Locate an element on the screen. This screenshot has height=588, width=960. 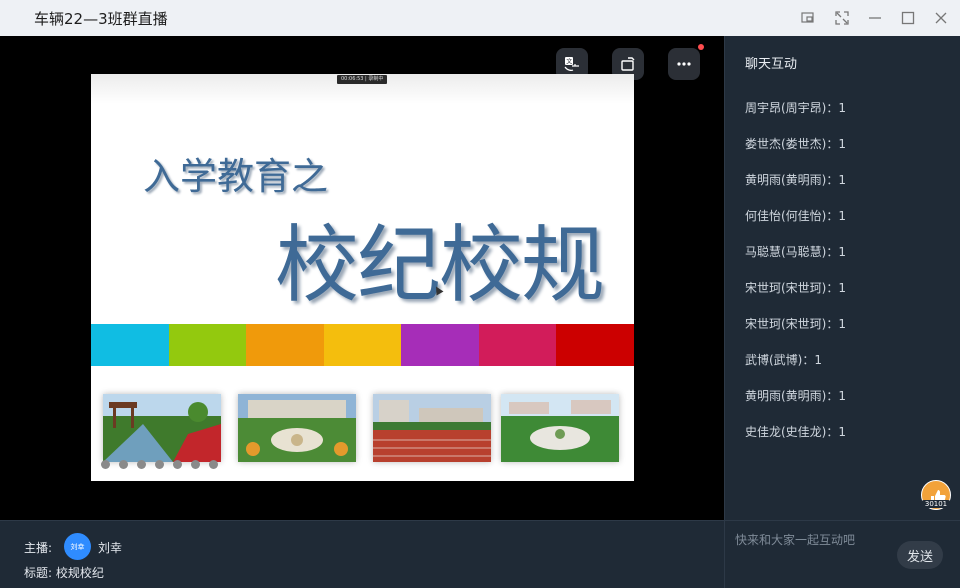
subtitle-icon is located at coordinates (195, 464).